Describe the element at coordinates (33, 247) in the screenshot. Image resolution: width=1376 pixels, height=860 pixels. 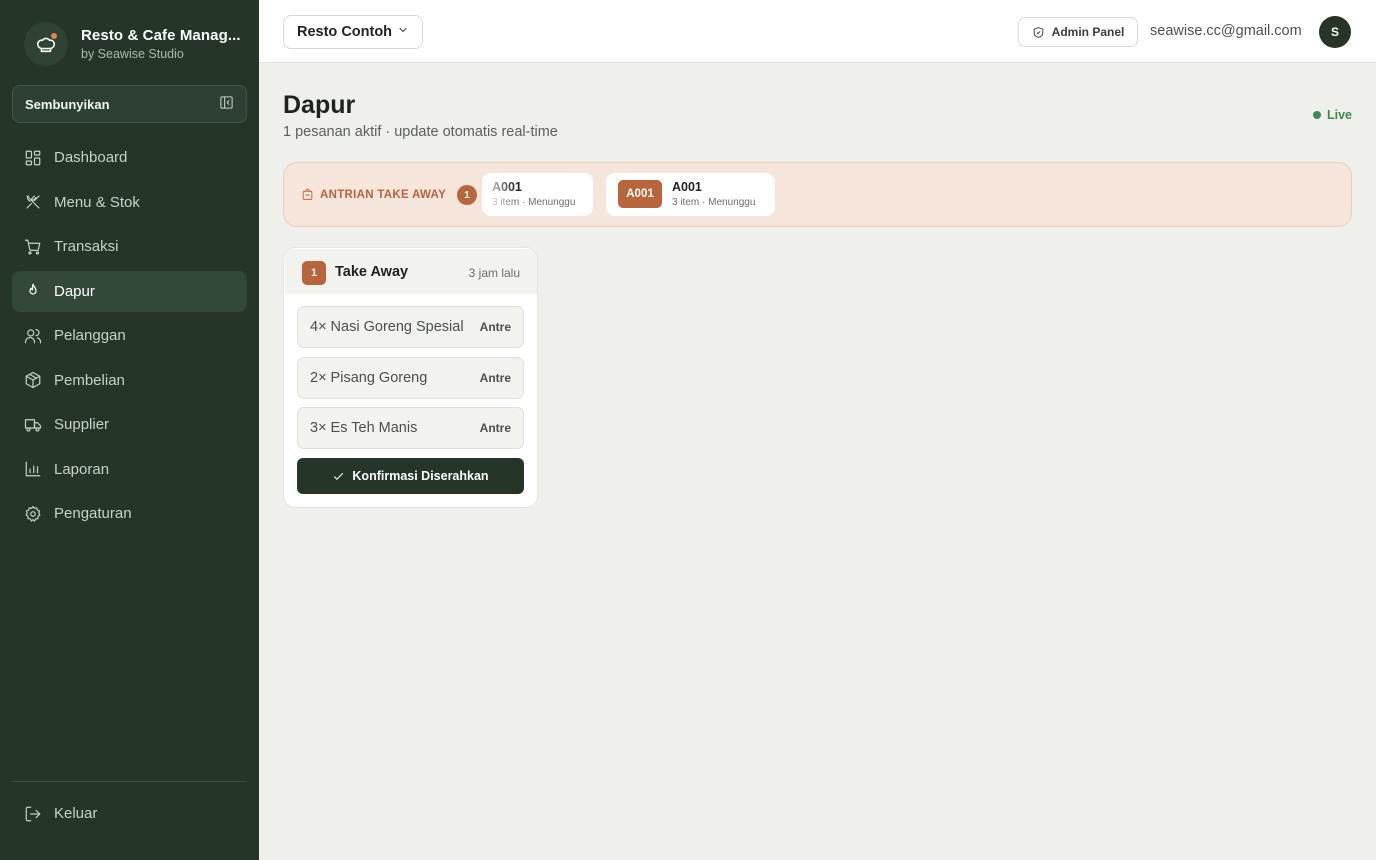
I see `cart-icon` at that location.